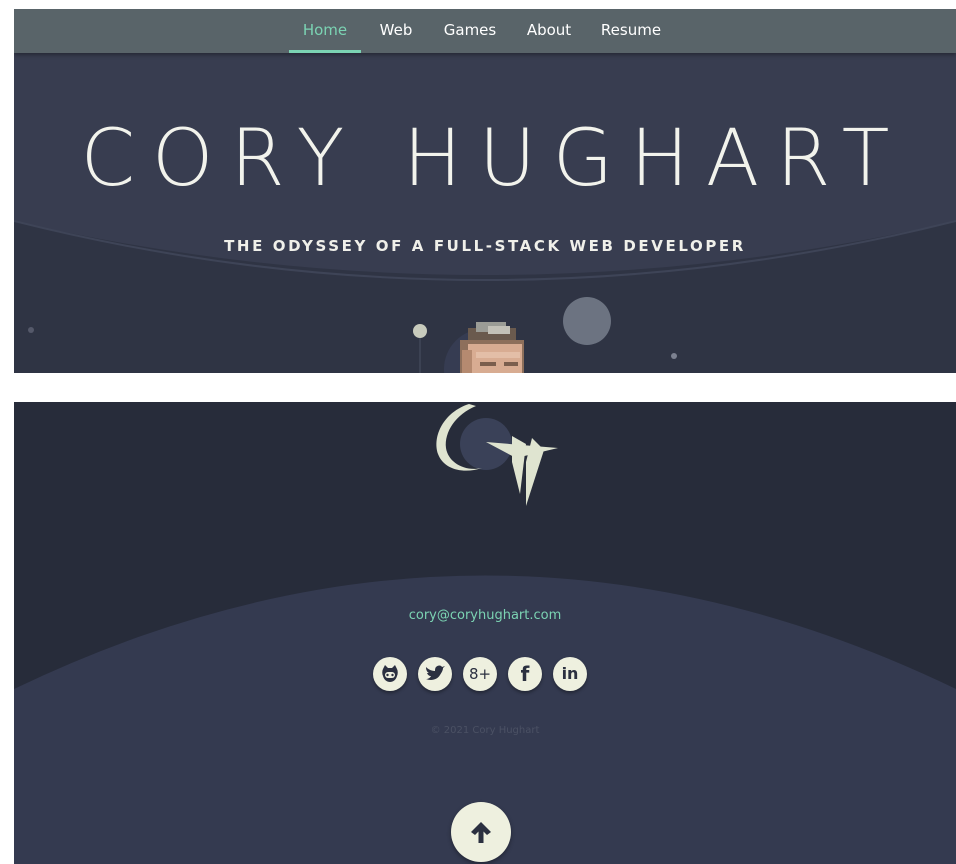 The height and width of the screenshot is (864, 956). I want to click on nav-home: Home, so click(325, 31).